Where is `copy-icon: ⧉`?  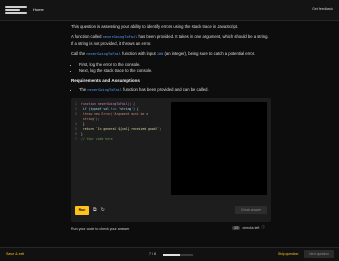 copy-icon: ⧉ is located at coordinates (95, 210).